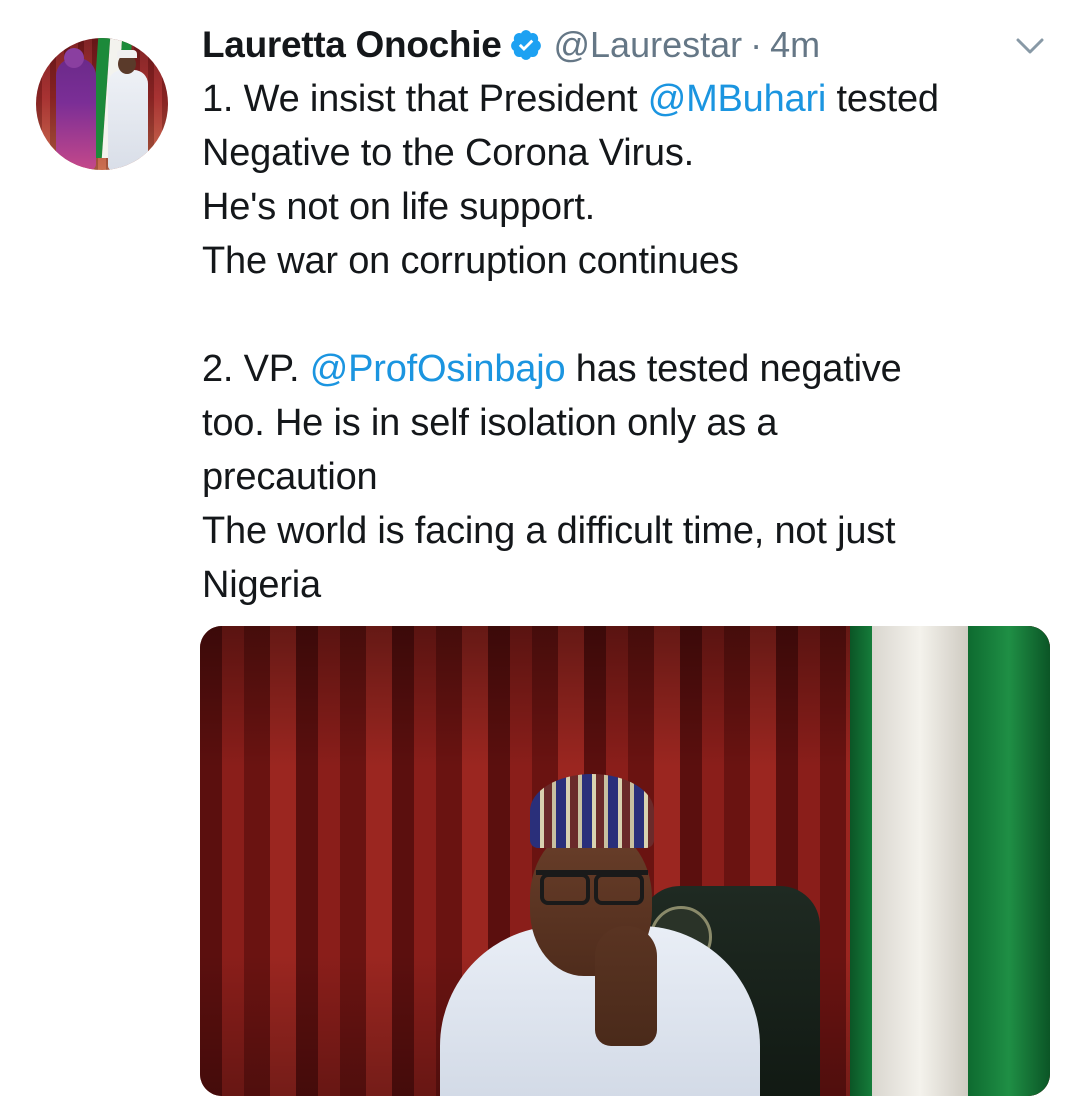 The image size is (1080, 1096). I want to click on tweet-line: The war on corruption continues, so click(622, 261).